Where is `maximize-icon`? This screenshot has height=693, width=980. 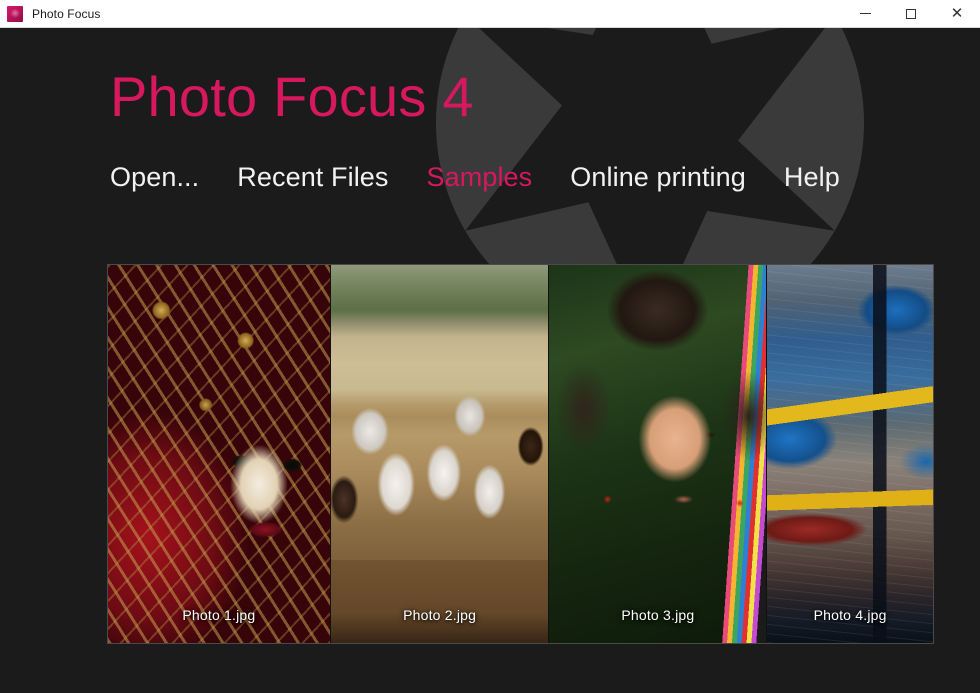
maximize-icon is located at coordinates (911, 13).